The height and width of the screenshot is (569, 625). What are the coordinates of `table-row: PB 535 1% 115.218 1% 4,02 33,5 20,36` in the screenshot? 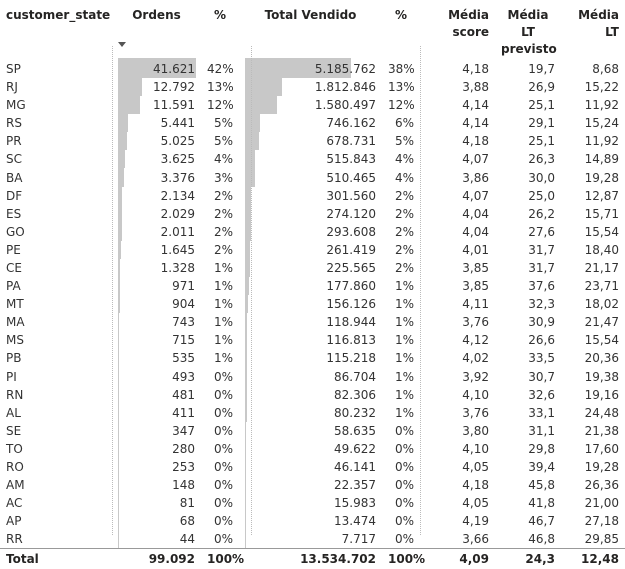 It's located at (312, 358).